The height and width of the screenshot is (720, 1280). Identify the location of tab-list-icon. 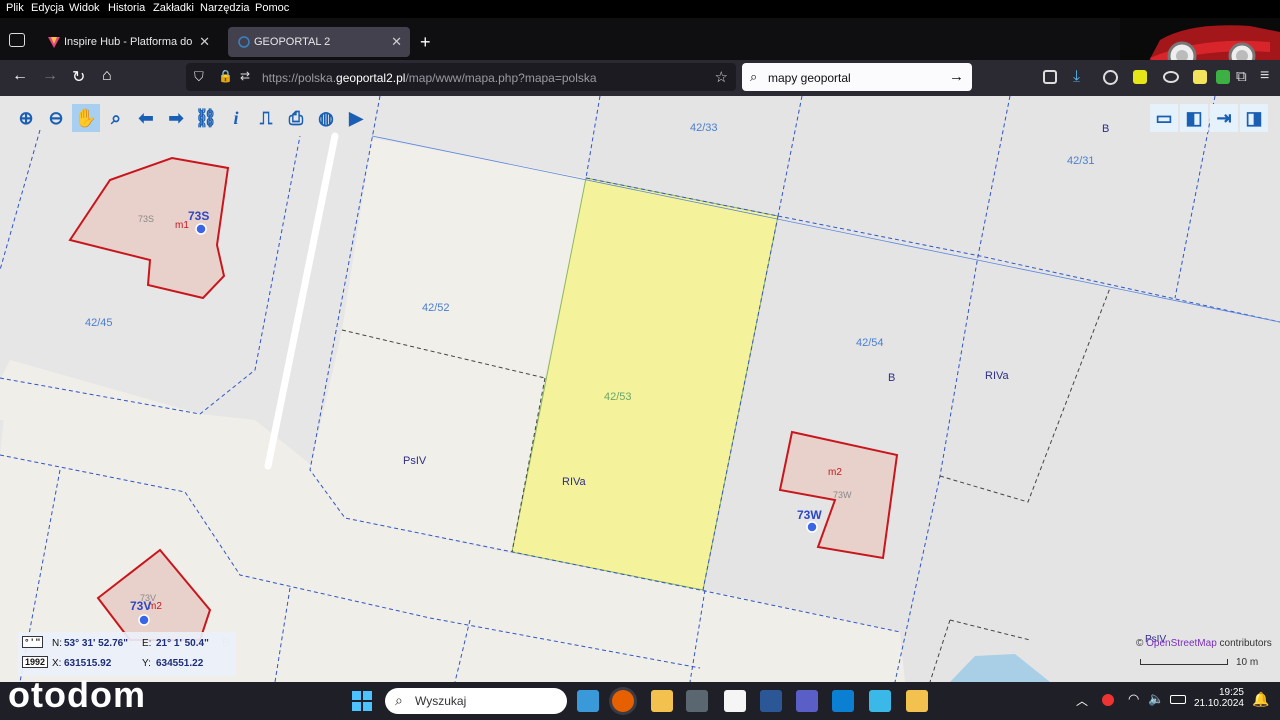
(17, 40).